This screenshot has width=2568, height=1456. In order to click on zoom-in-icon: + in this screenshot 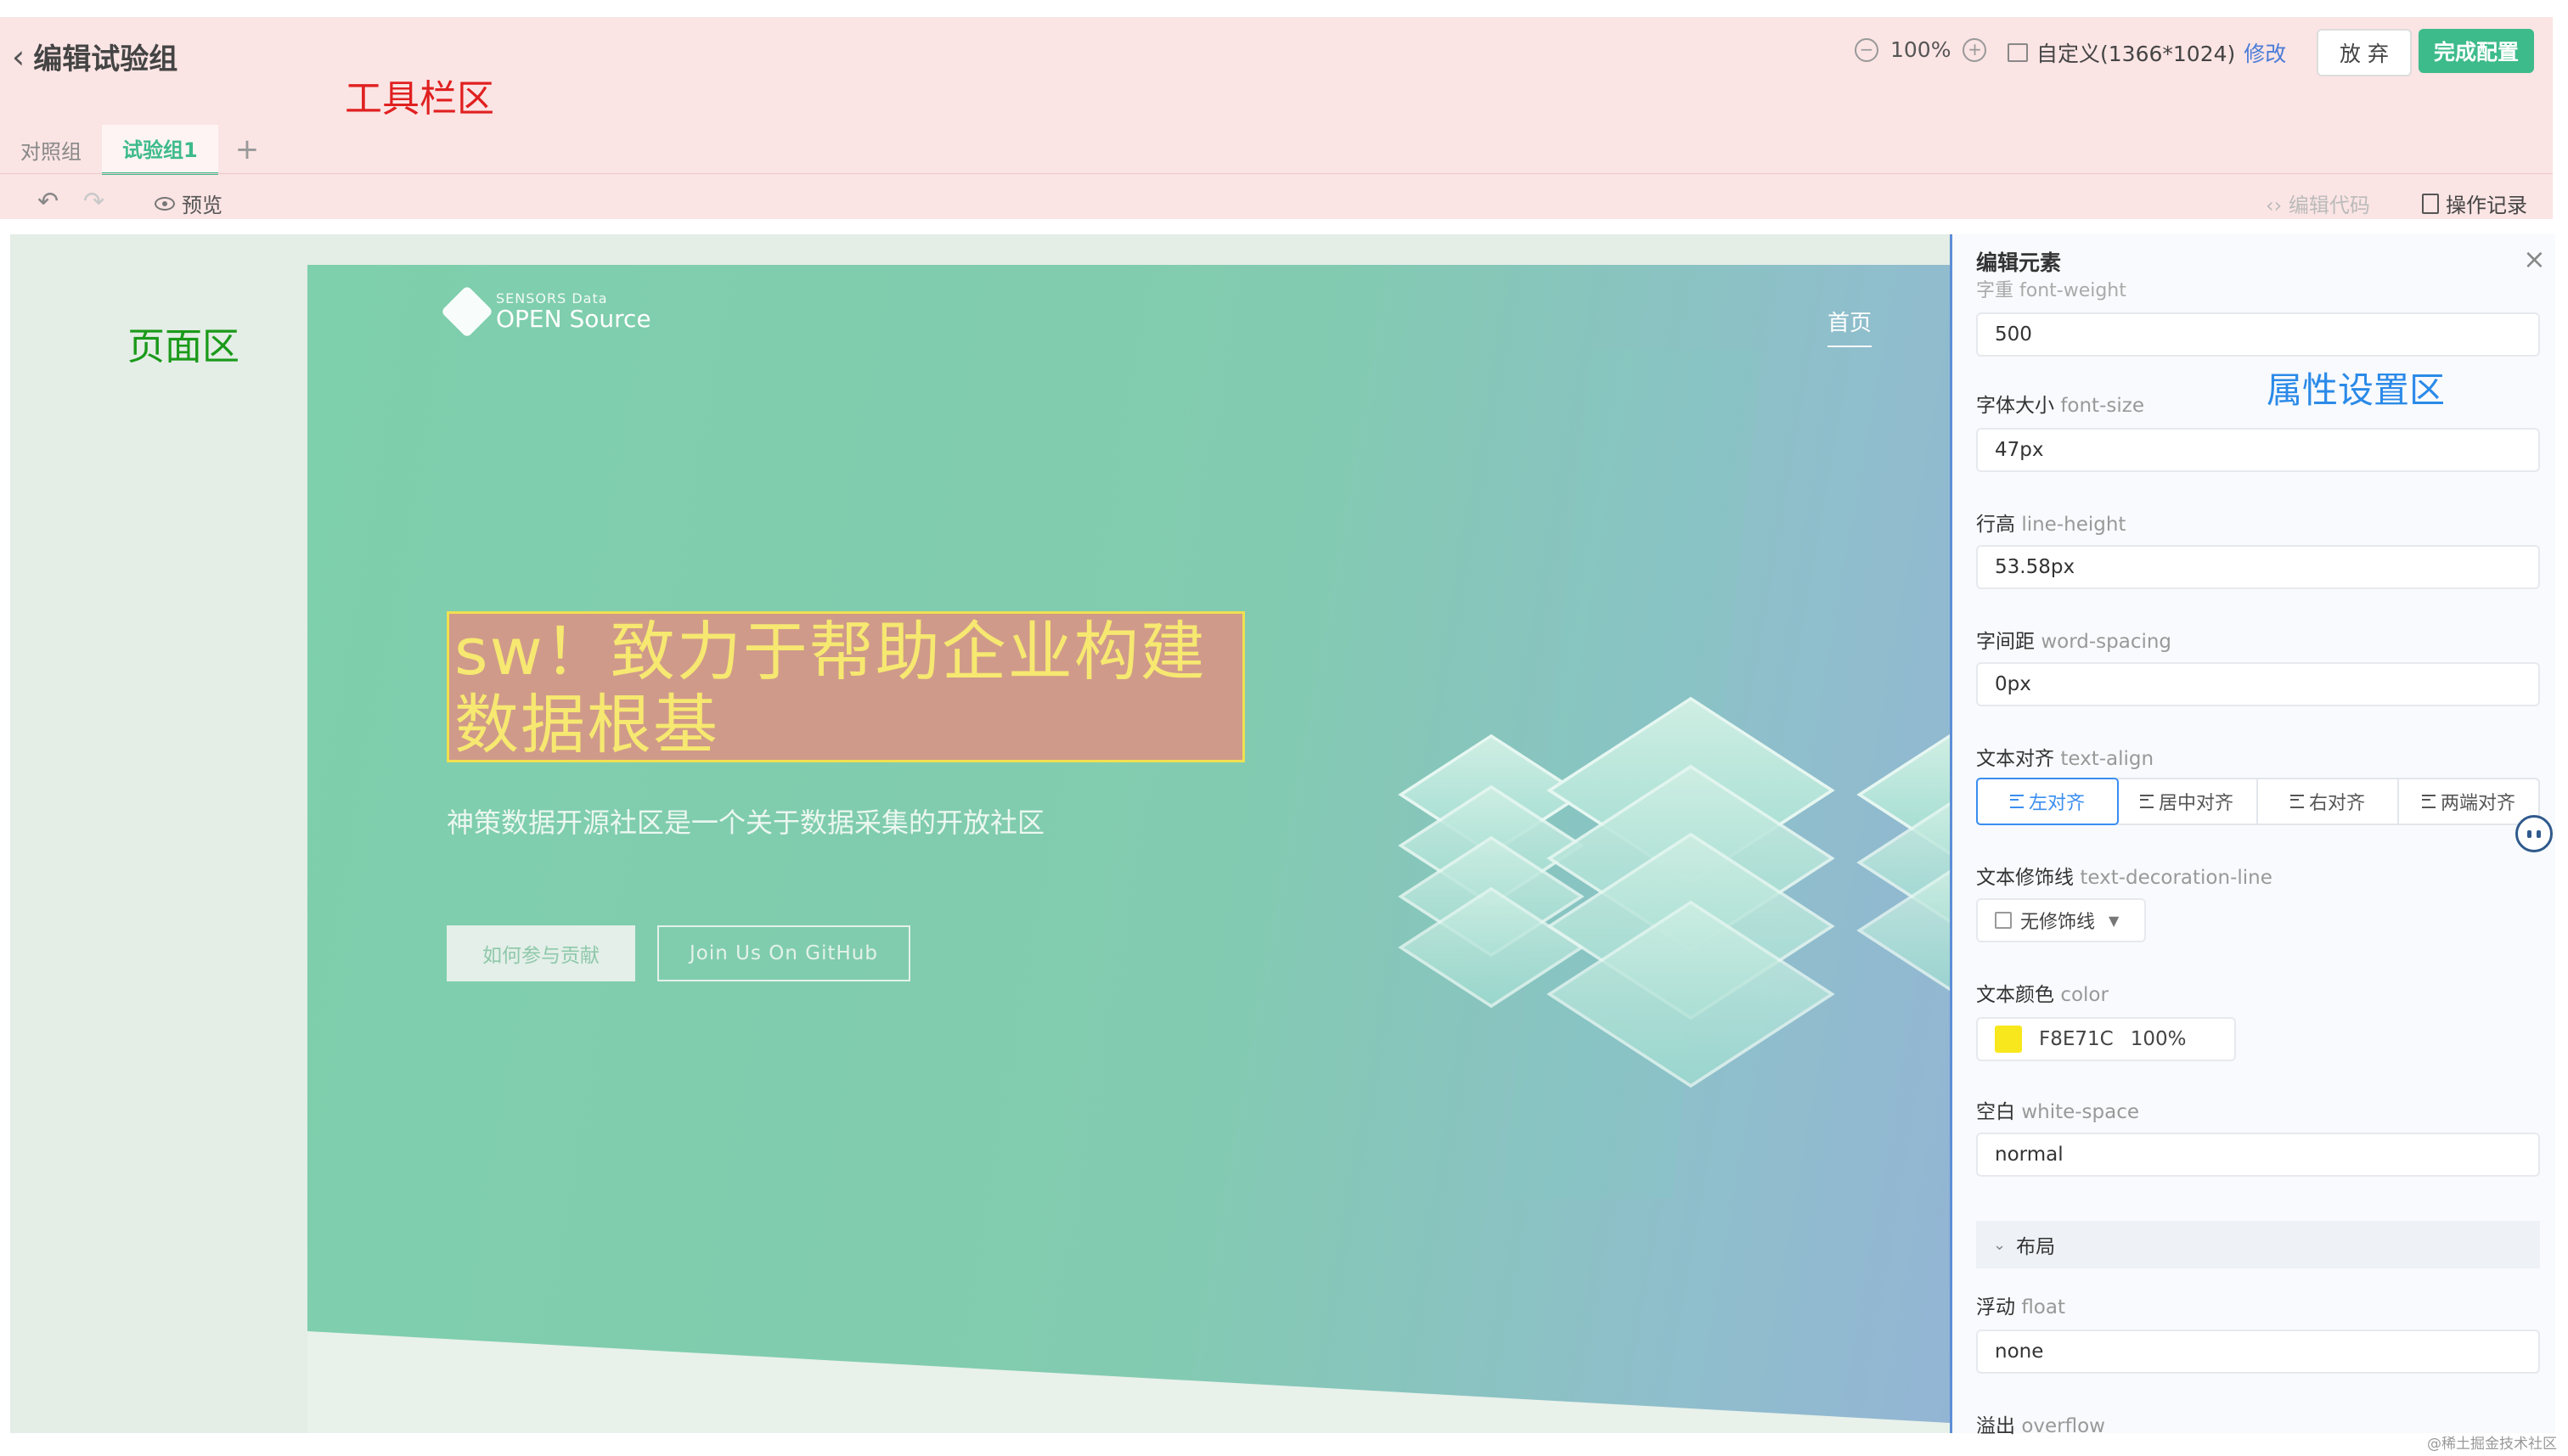, I will do `click(1975, 49)`.